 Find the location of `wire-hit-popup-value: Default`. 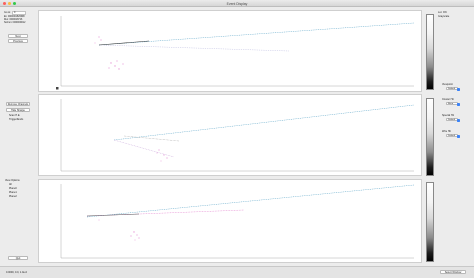

wire-hit-popup-value: Default is located at coordinates (451, 136).